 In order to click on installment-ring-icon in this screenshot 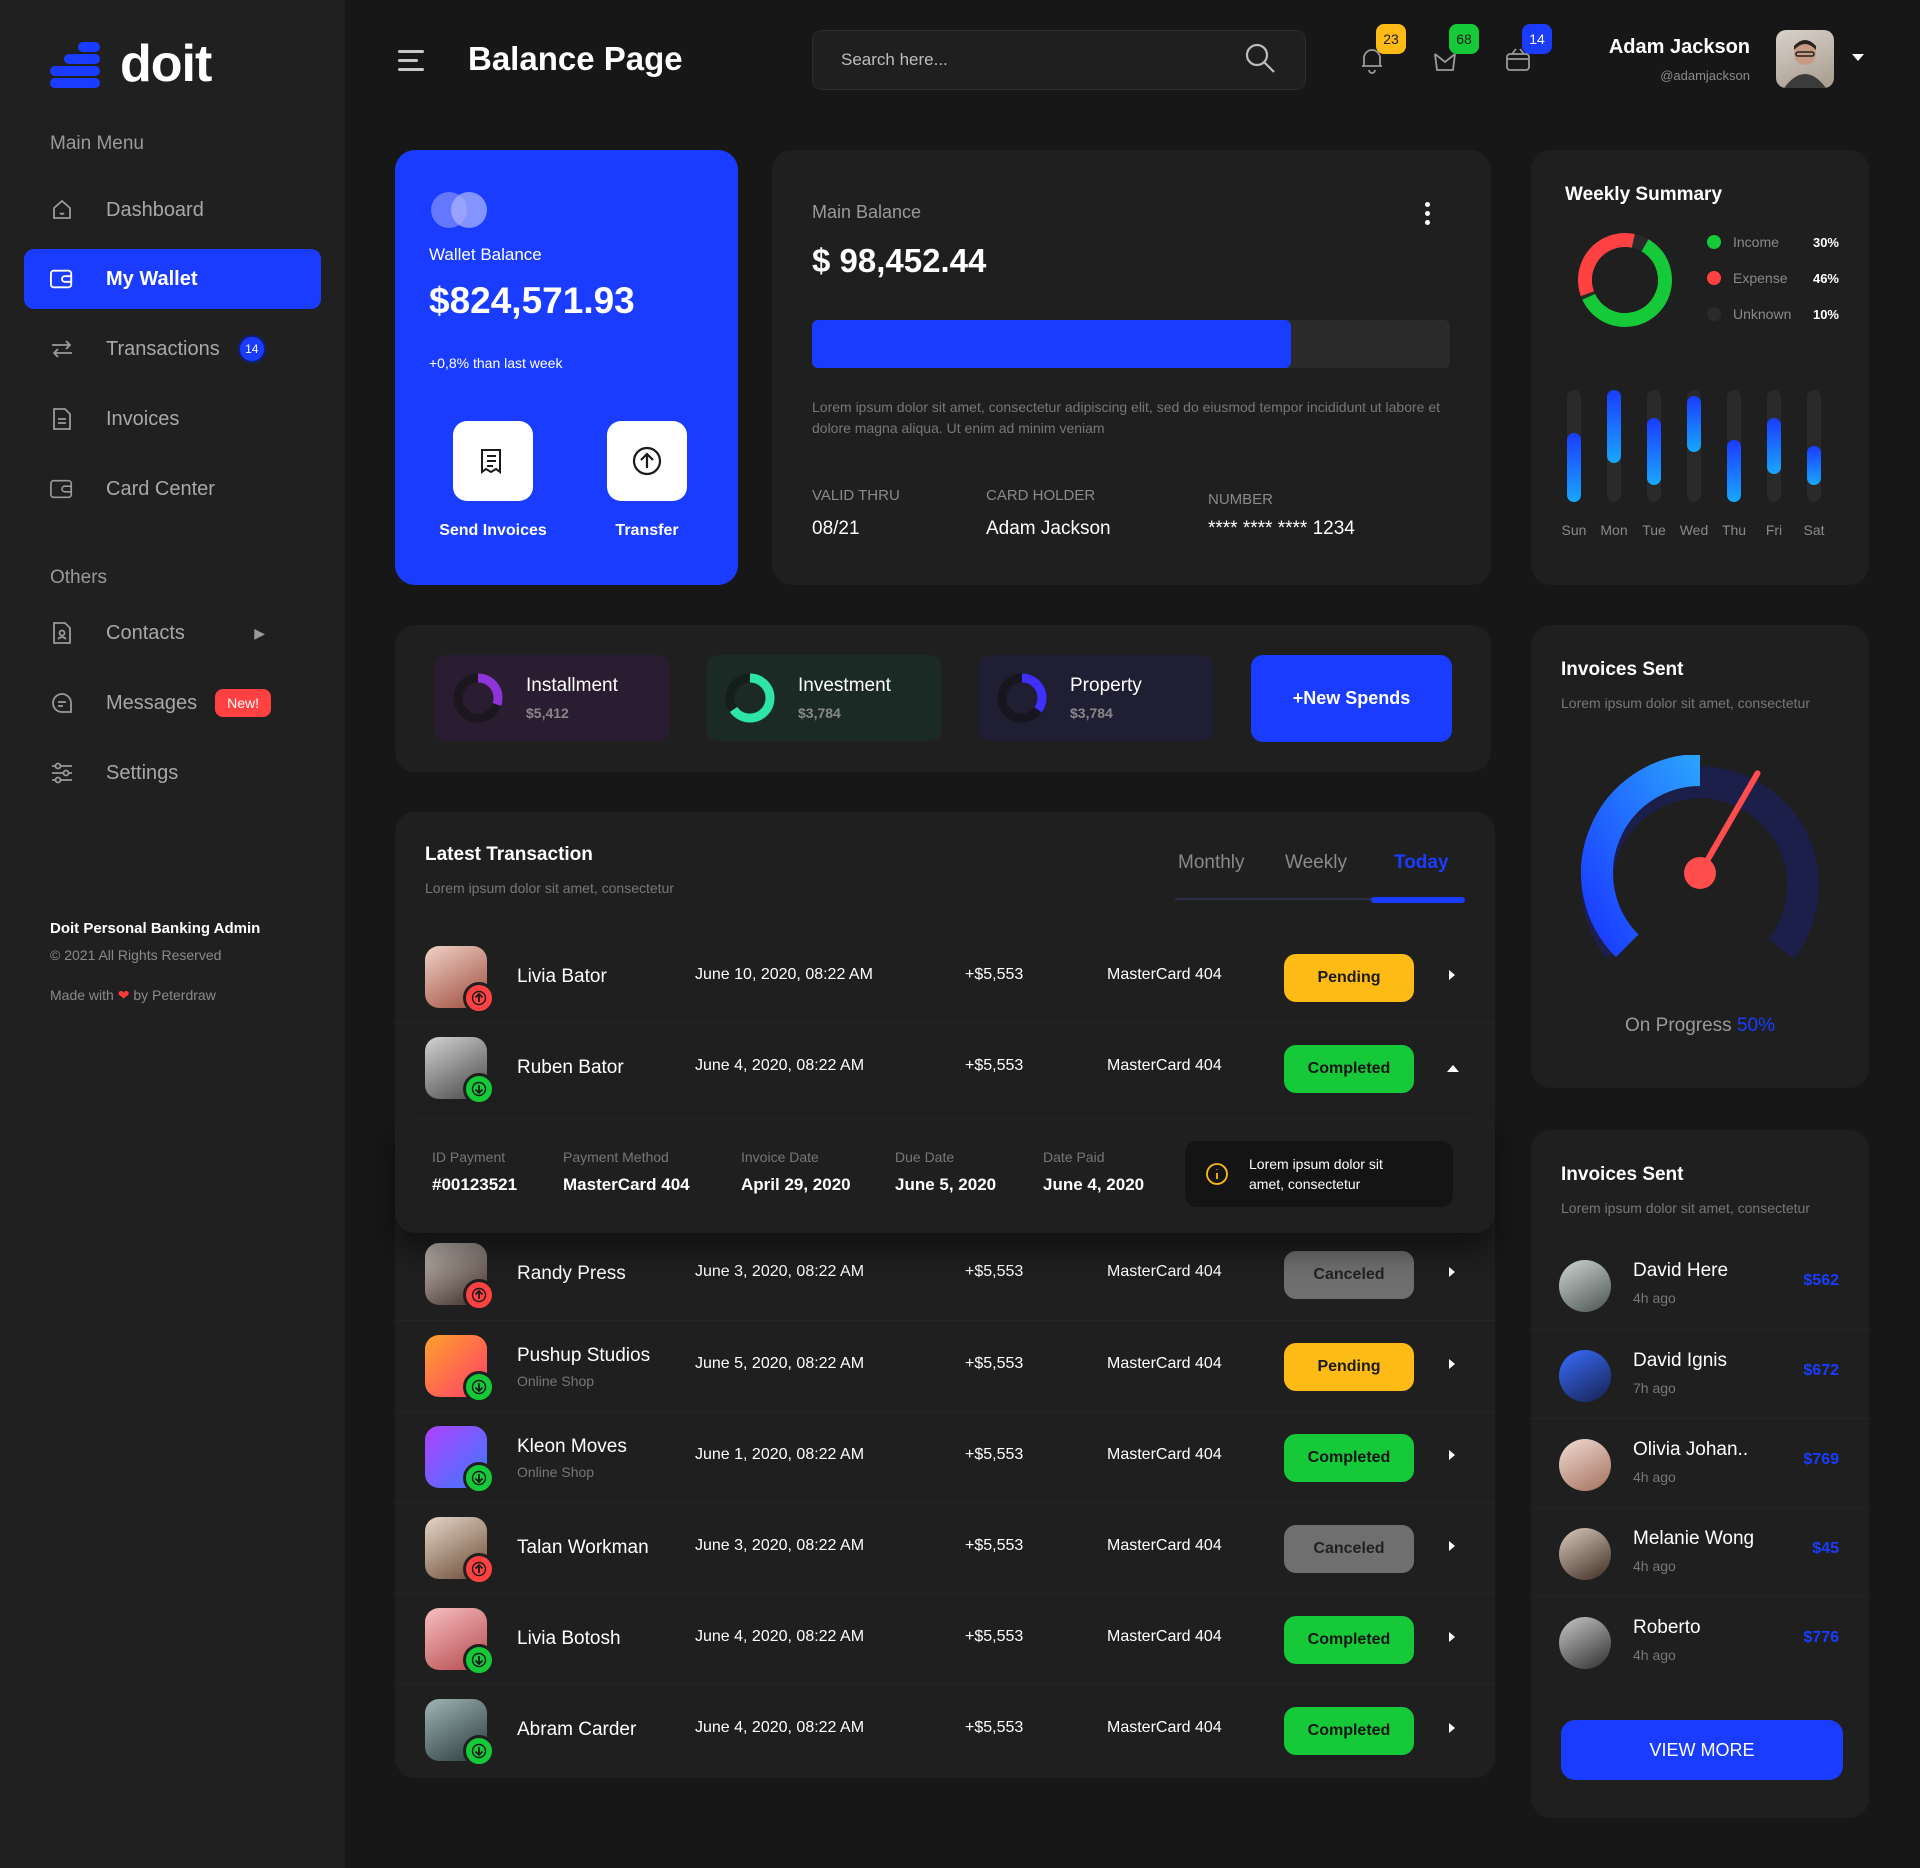, I will do `click(478, 698)`.